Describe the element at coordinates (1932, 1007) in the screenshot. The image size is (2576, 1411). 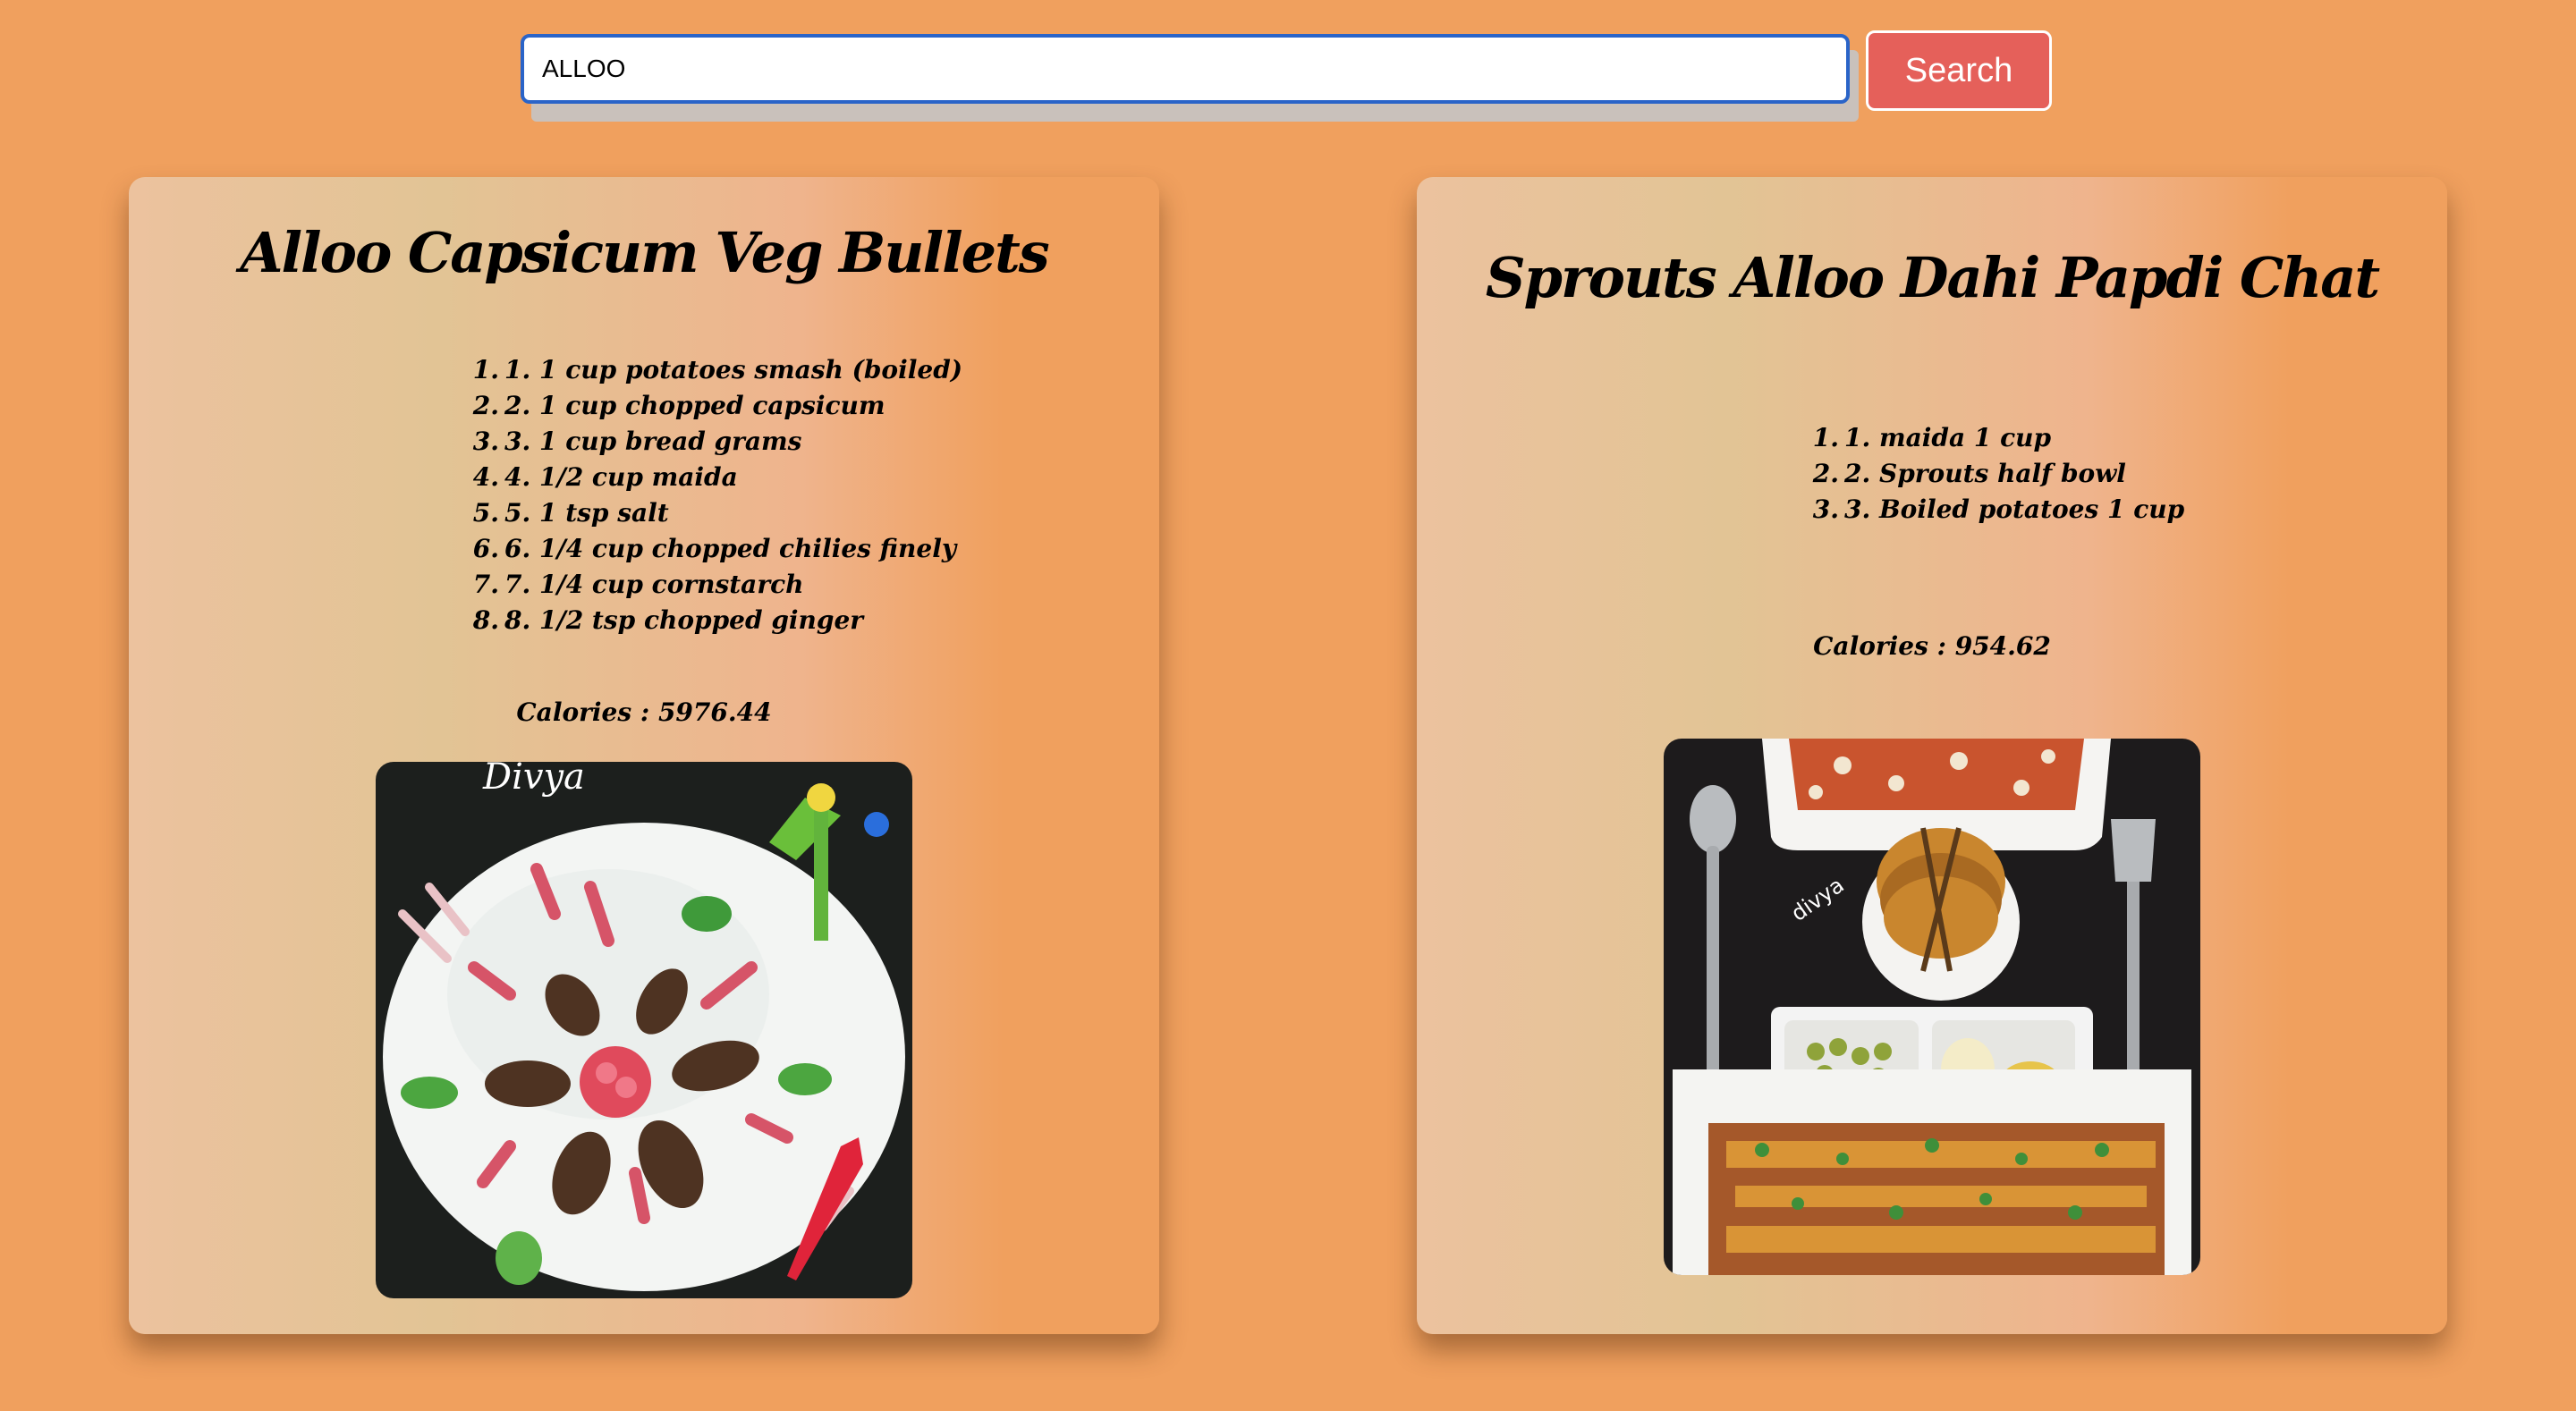
I see `recipe-image: divya` at that location.